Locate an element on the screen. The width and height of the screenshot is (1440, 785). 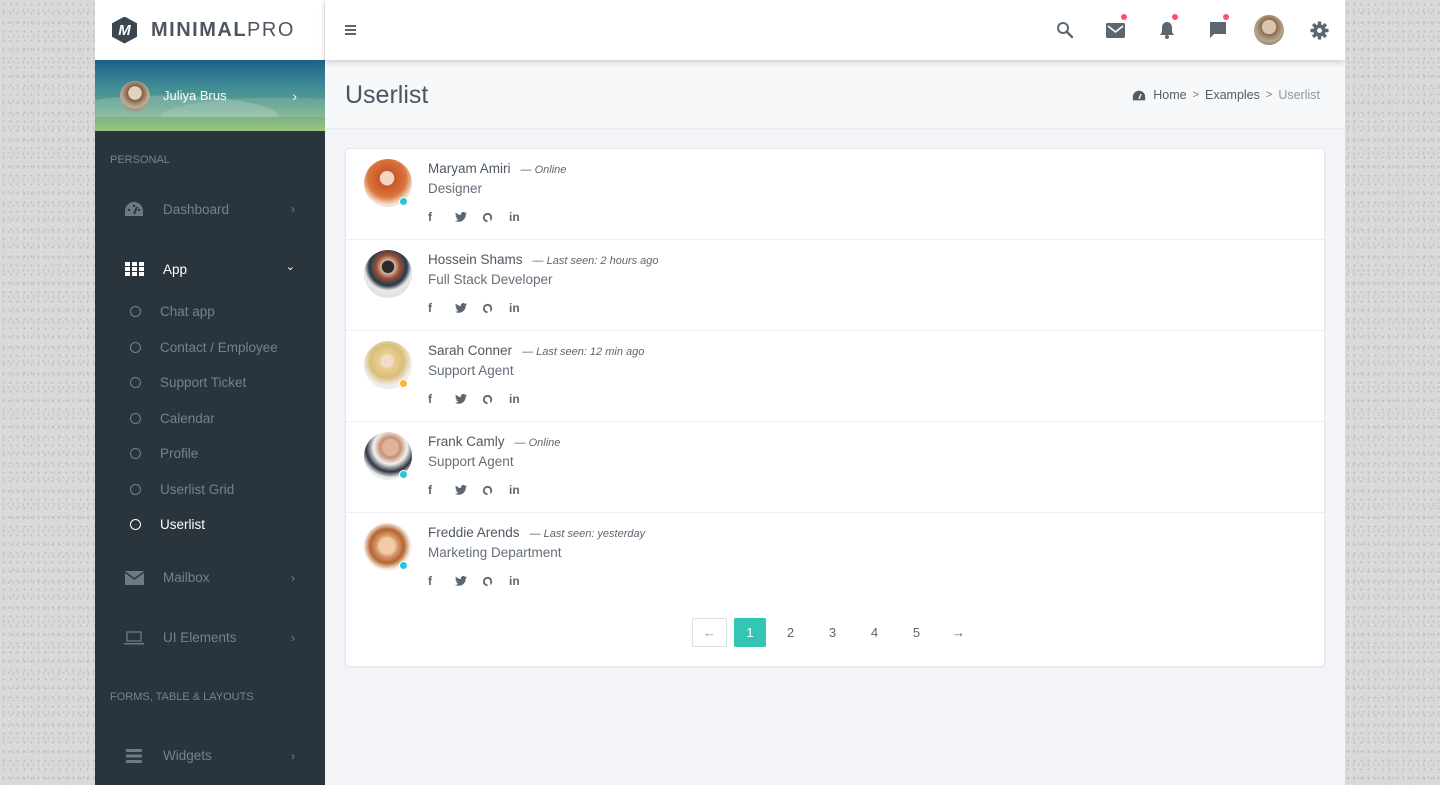
gear-icon is located at coordinates (1319, 30).